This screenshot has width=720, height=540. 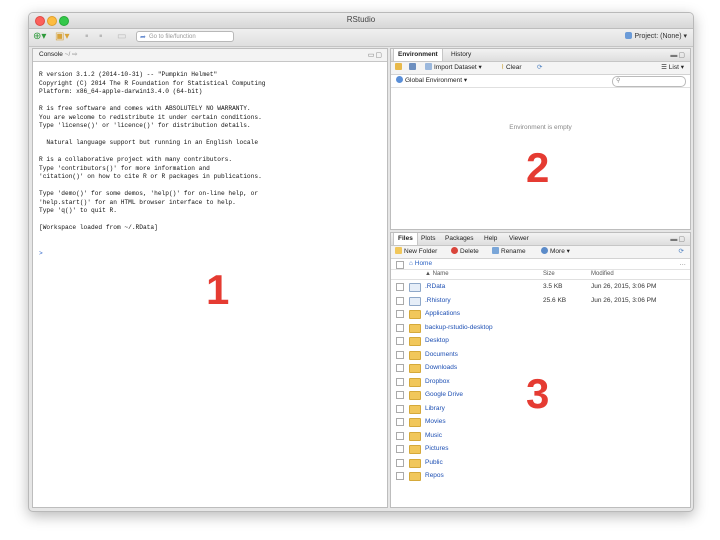 What do you see at coordinates (540, 340) in the screenshot?
I see `file-row: Desktop` at bounding box center [540, 340].